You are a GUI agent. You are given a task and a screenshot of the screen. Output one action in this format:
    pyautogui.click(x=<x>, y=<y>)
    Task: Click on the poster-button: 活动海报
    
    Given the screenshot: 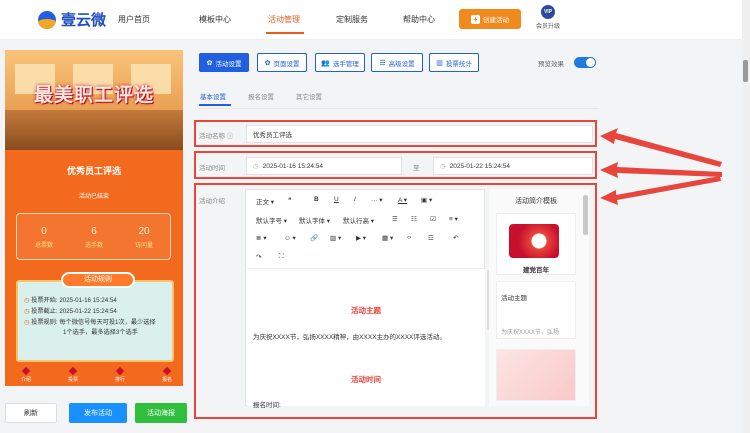 What is the action you would take?
    pyautogui.click(x=161, y=413)
    